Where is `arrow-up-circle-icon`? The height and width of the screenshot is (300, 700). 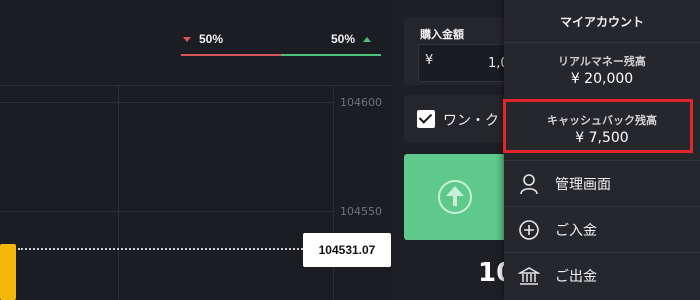 arrow-up-circle-icon is located at coordinates (455, 197).